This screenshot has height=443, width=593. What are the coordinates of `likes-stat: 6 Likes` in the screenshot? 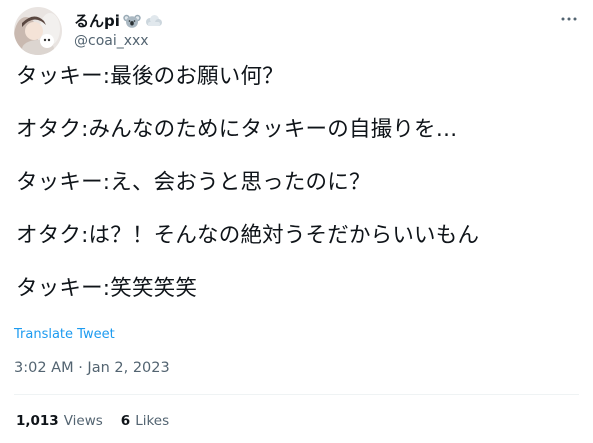 It's located at (145, 421).